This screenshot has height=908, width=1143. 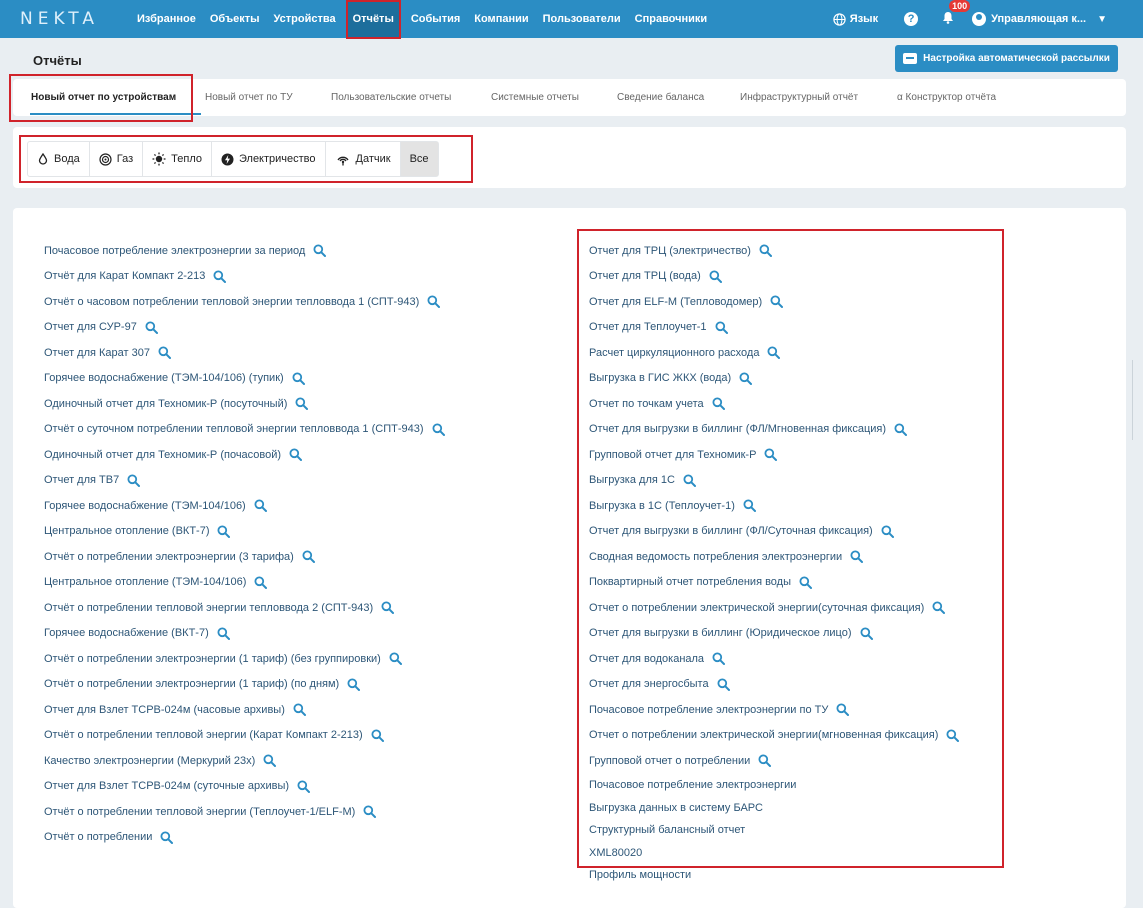 What do you see at coordinates (670, 251) in the screenshot?
I see `report-link: Отчет для ТРЦ (электричество)` at bounding box center [670, 251].